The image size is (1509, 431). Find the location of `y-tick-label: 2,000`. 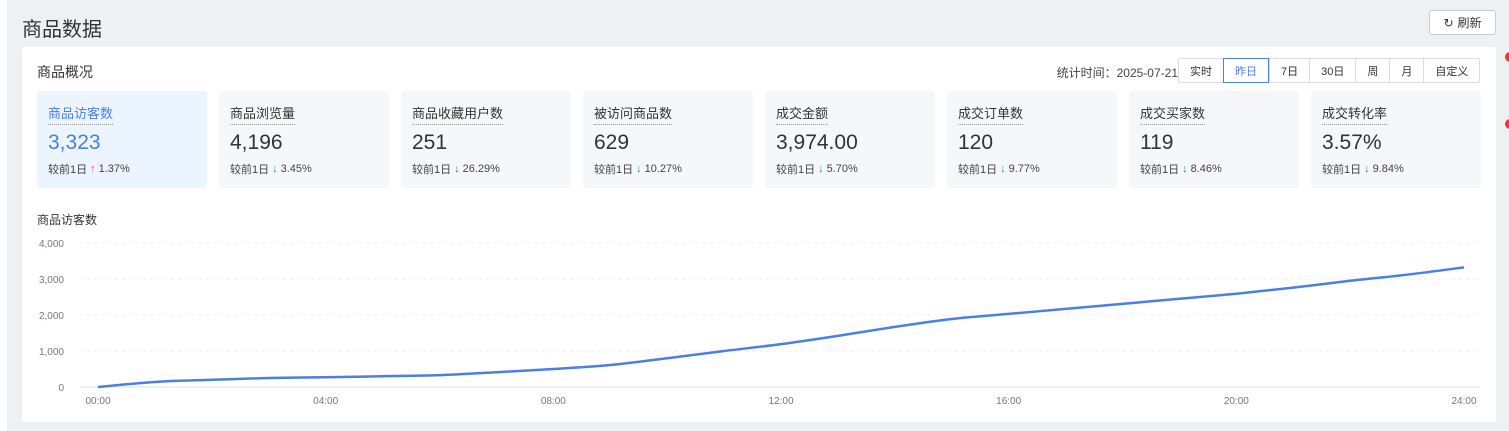

y-tick-label: 2,000 is located at coordinates (51, 316).